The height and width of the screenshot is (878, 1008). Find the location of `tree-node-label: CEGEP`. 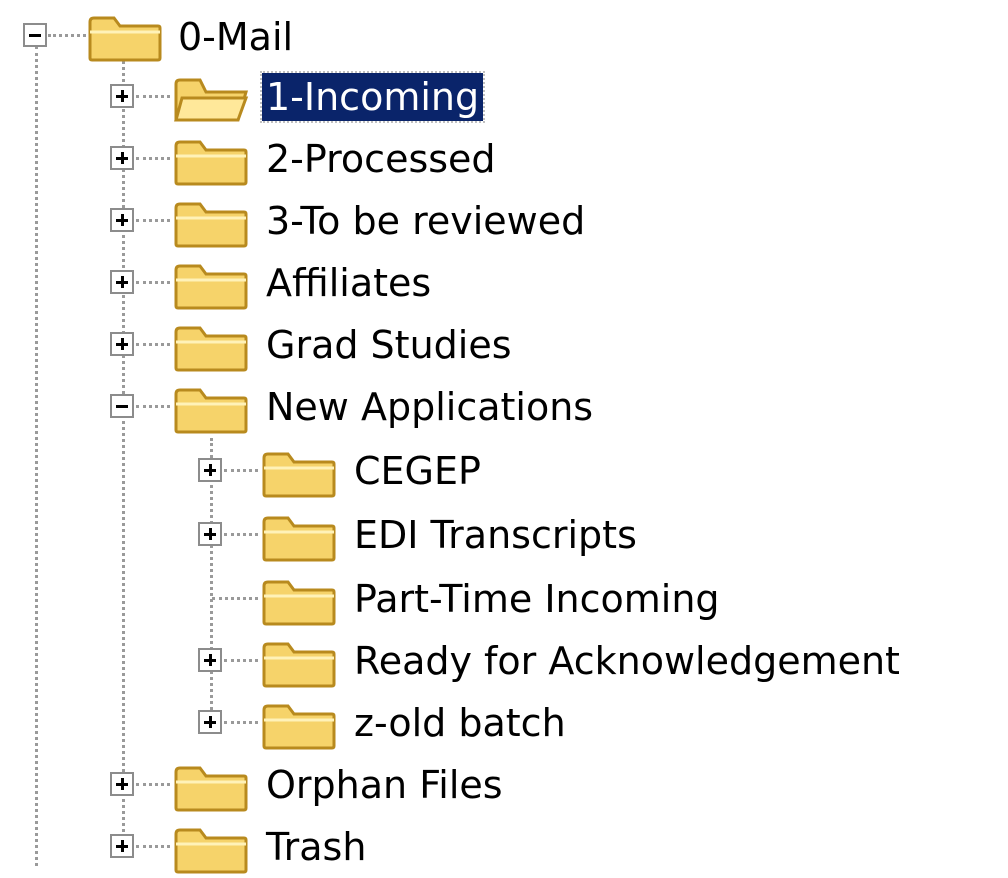

tree-node-label: CEGEP is located at coordinates (417, 471).